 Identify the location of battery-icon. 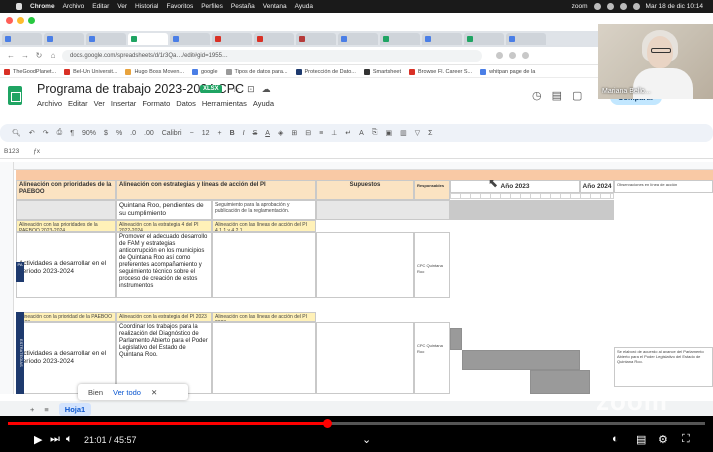
(623, 6).